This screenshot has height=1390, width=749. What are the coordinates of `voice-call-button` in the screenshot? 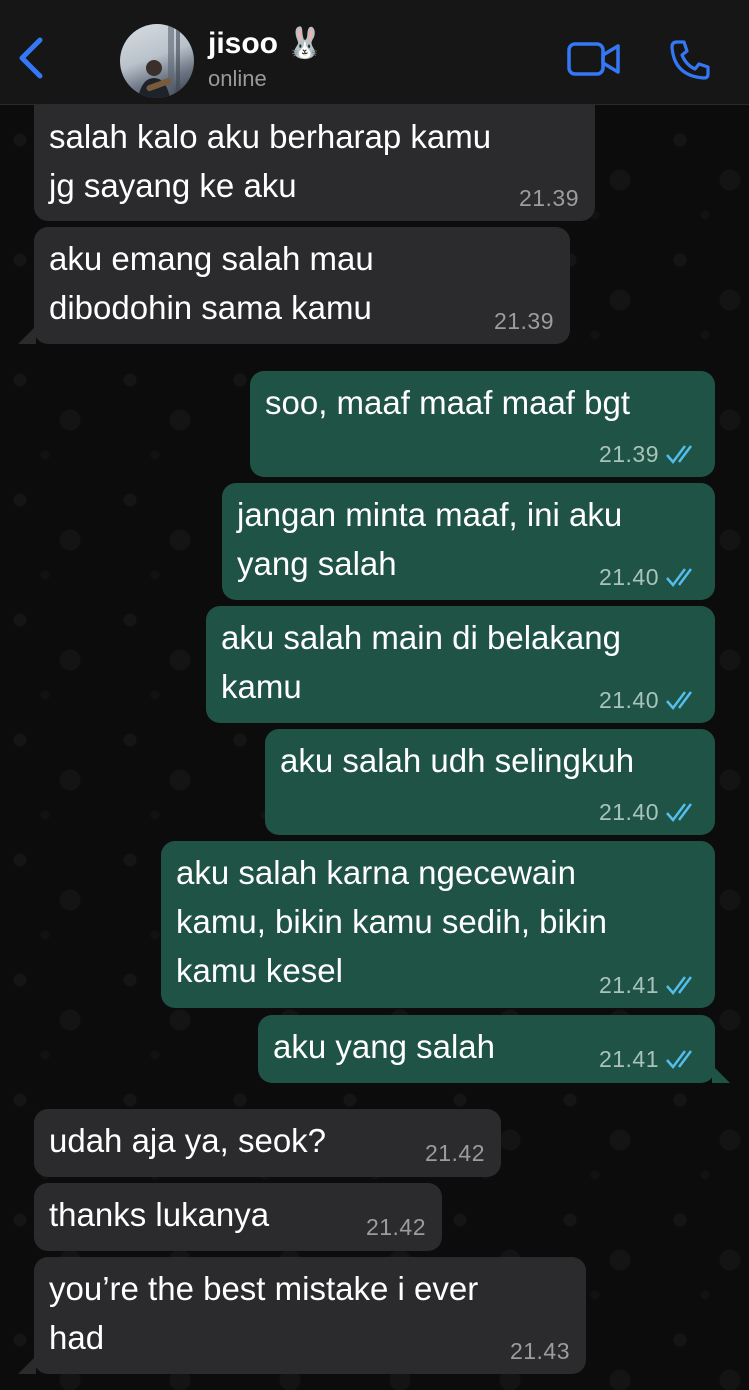 It's located at (690, 60).